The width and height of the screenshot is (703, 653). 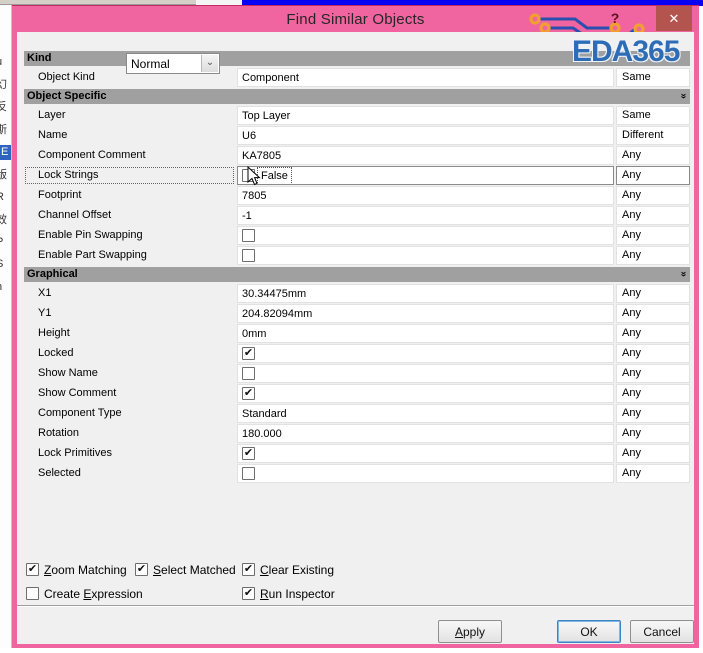 I want to click on table-row-name: Name U6 Different, so click(x=357, y=136).